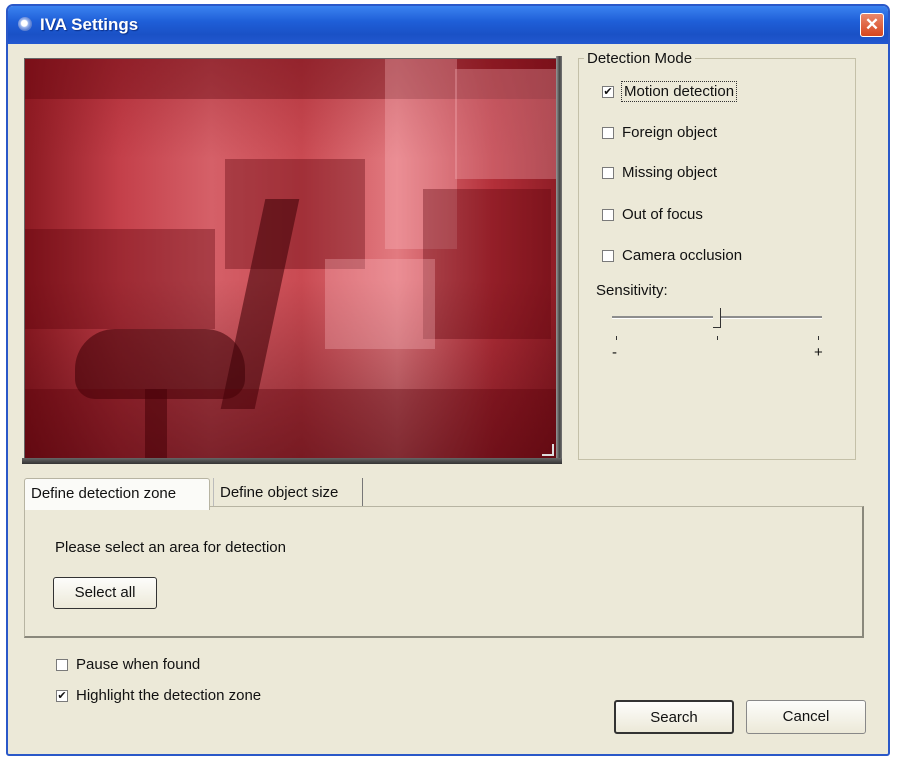 The height and width of the screenshot is (764, 898). I want to click on pause-when-found-label: Pause when found, so click(138, 664).